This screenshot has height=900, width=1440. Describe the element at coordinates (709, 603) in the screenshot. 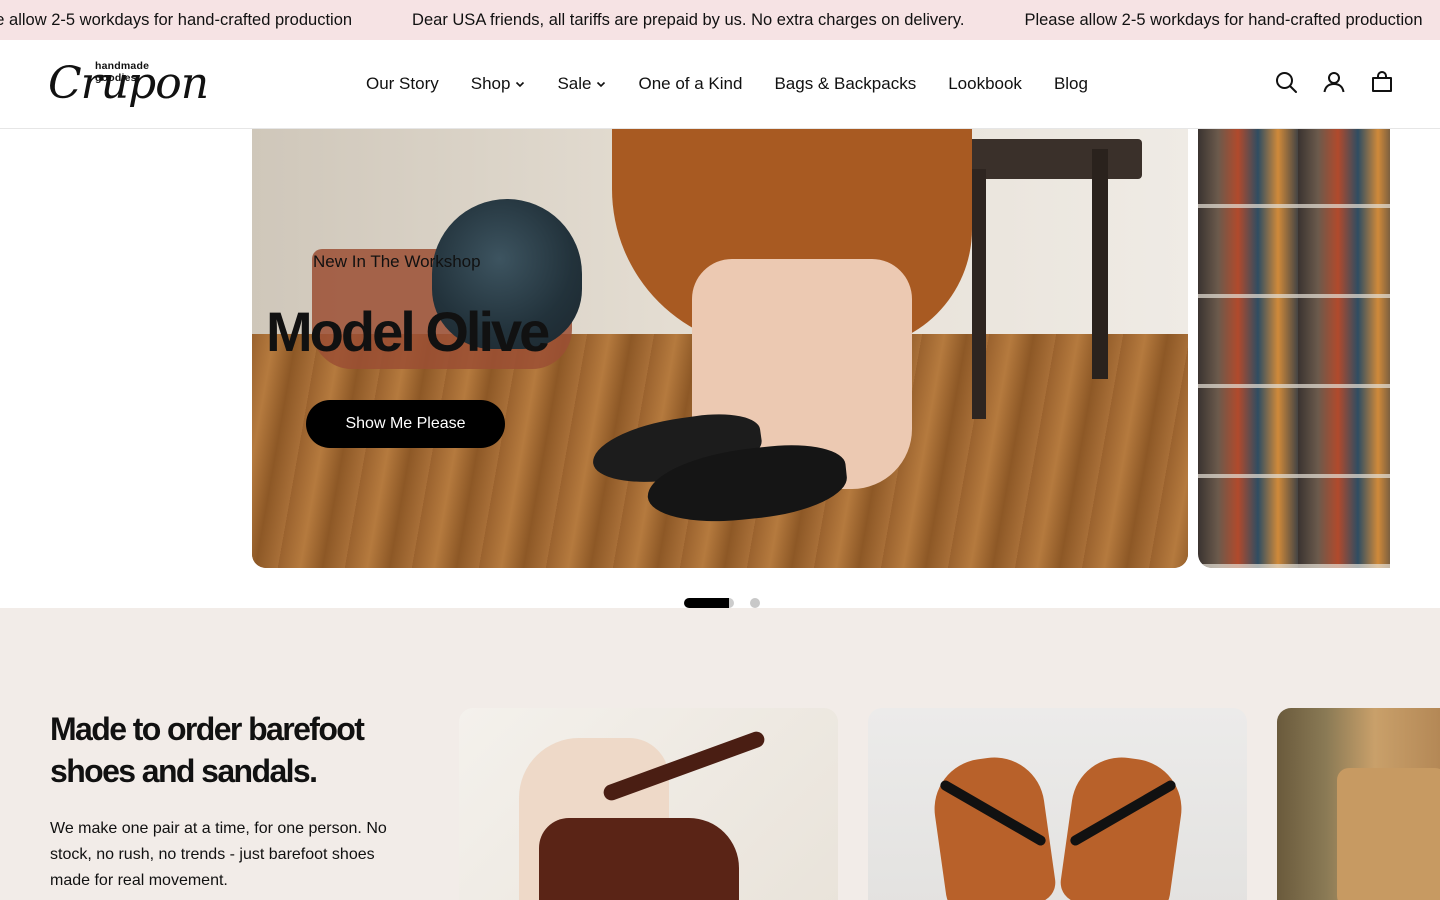

I see `slider-dot-active` at that location.